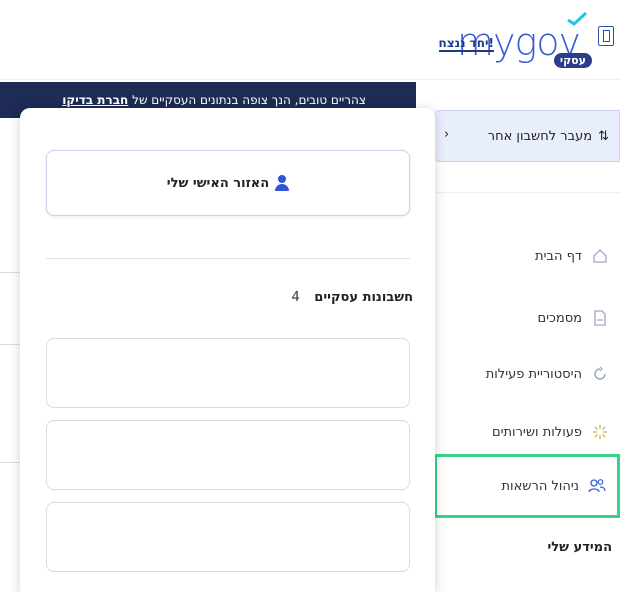 This screenshot has height=592, width=620. I want to click on company-name-link: חברת בדיקו, so click(95, 100).